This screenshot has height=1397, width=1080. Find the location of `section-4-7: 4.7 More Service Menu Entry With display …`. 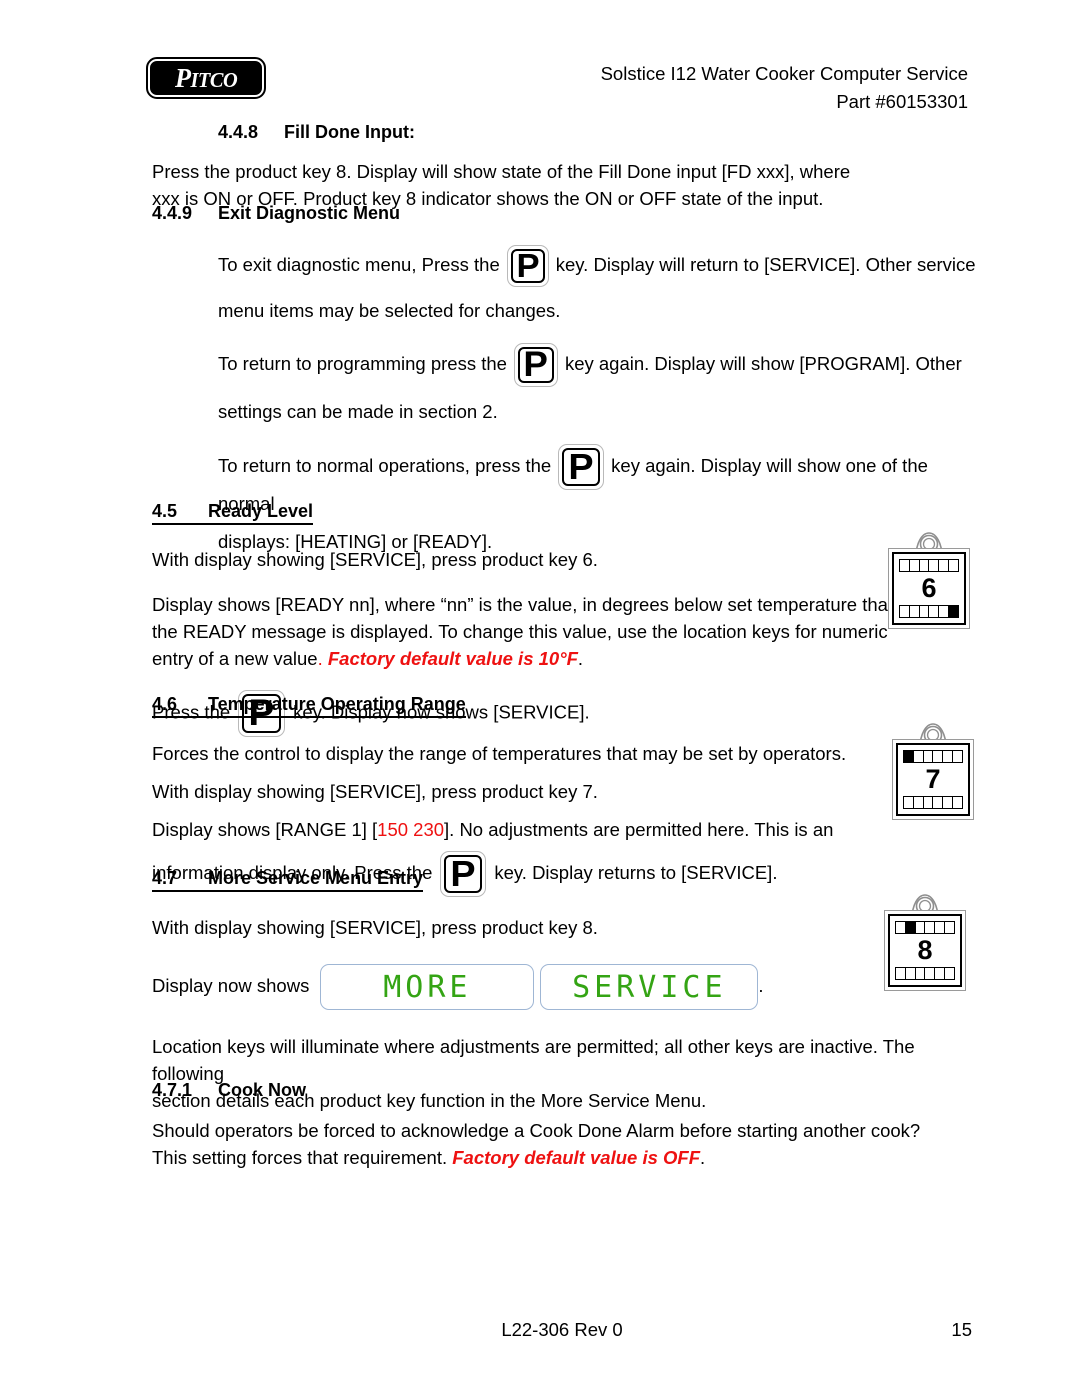

section-4-7: 4.7 More Service Menu Entry With display … is located at coordinates (567, 991).